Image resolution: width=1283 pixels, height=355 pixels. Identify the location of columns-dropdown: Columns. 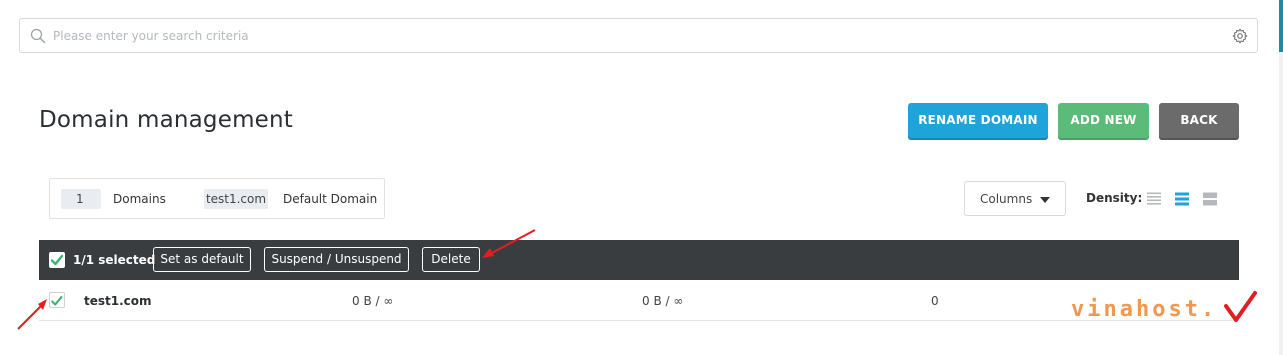
(1015, 198).